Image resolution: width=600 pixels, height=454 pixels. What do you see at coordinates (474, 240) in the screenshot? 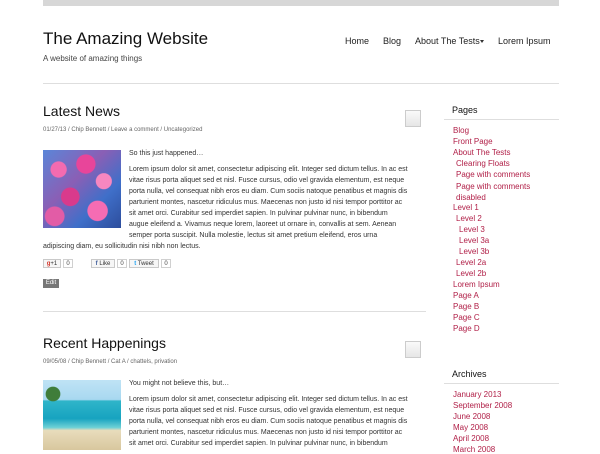
I see `sidebar-page-link: Level 3a` at bounding box center [474, 240].